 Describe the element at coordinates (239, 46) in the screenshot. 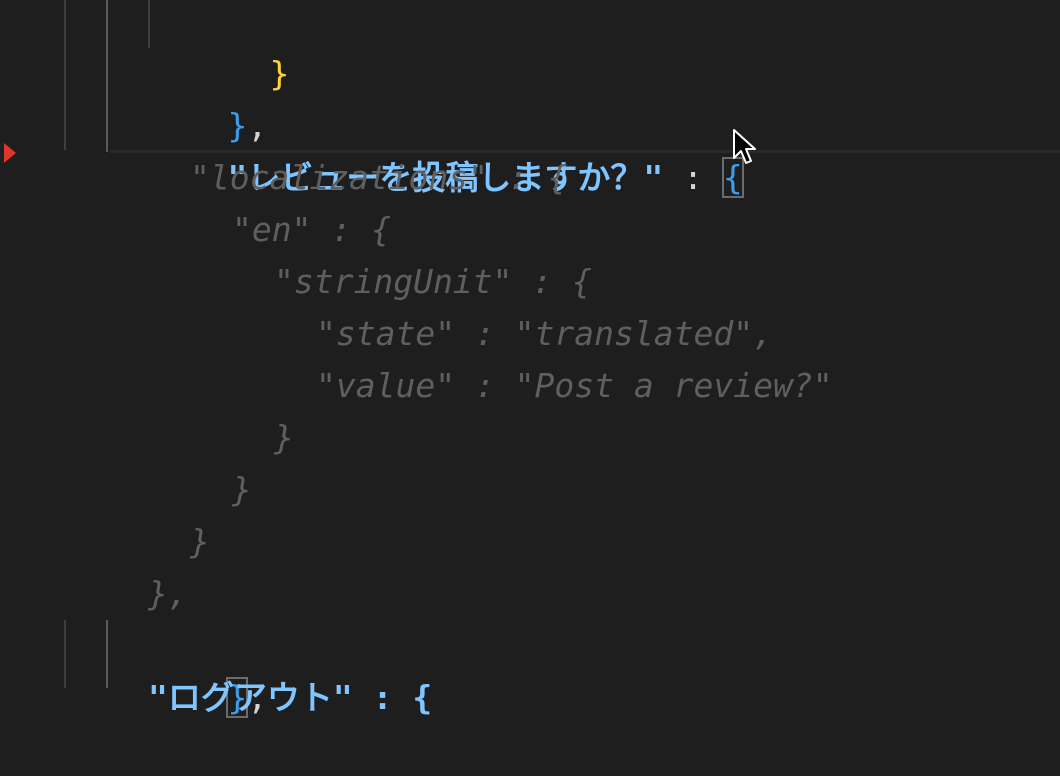

I see `code-line: }` at that location.